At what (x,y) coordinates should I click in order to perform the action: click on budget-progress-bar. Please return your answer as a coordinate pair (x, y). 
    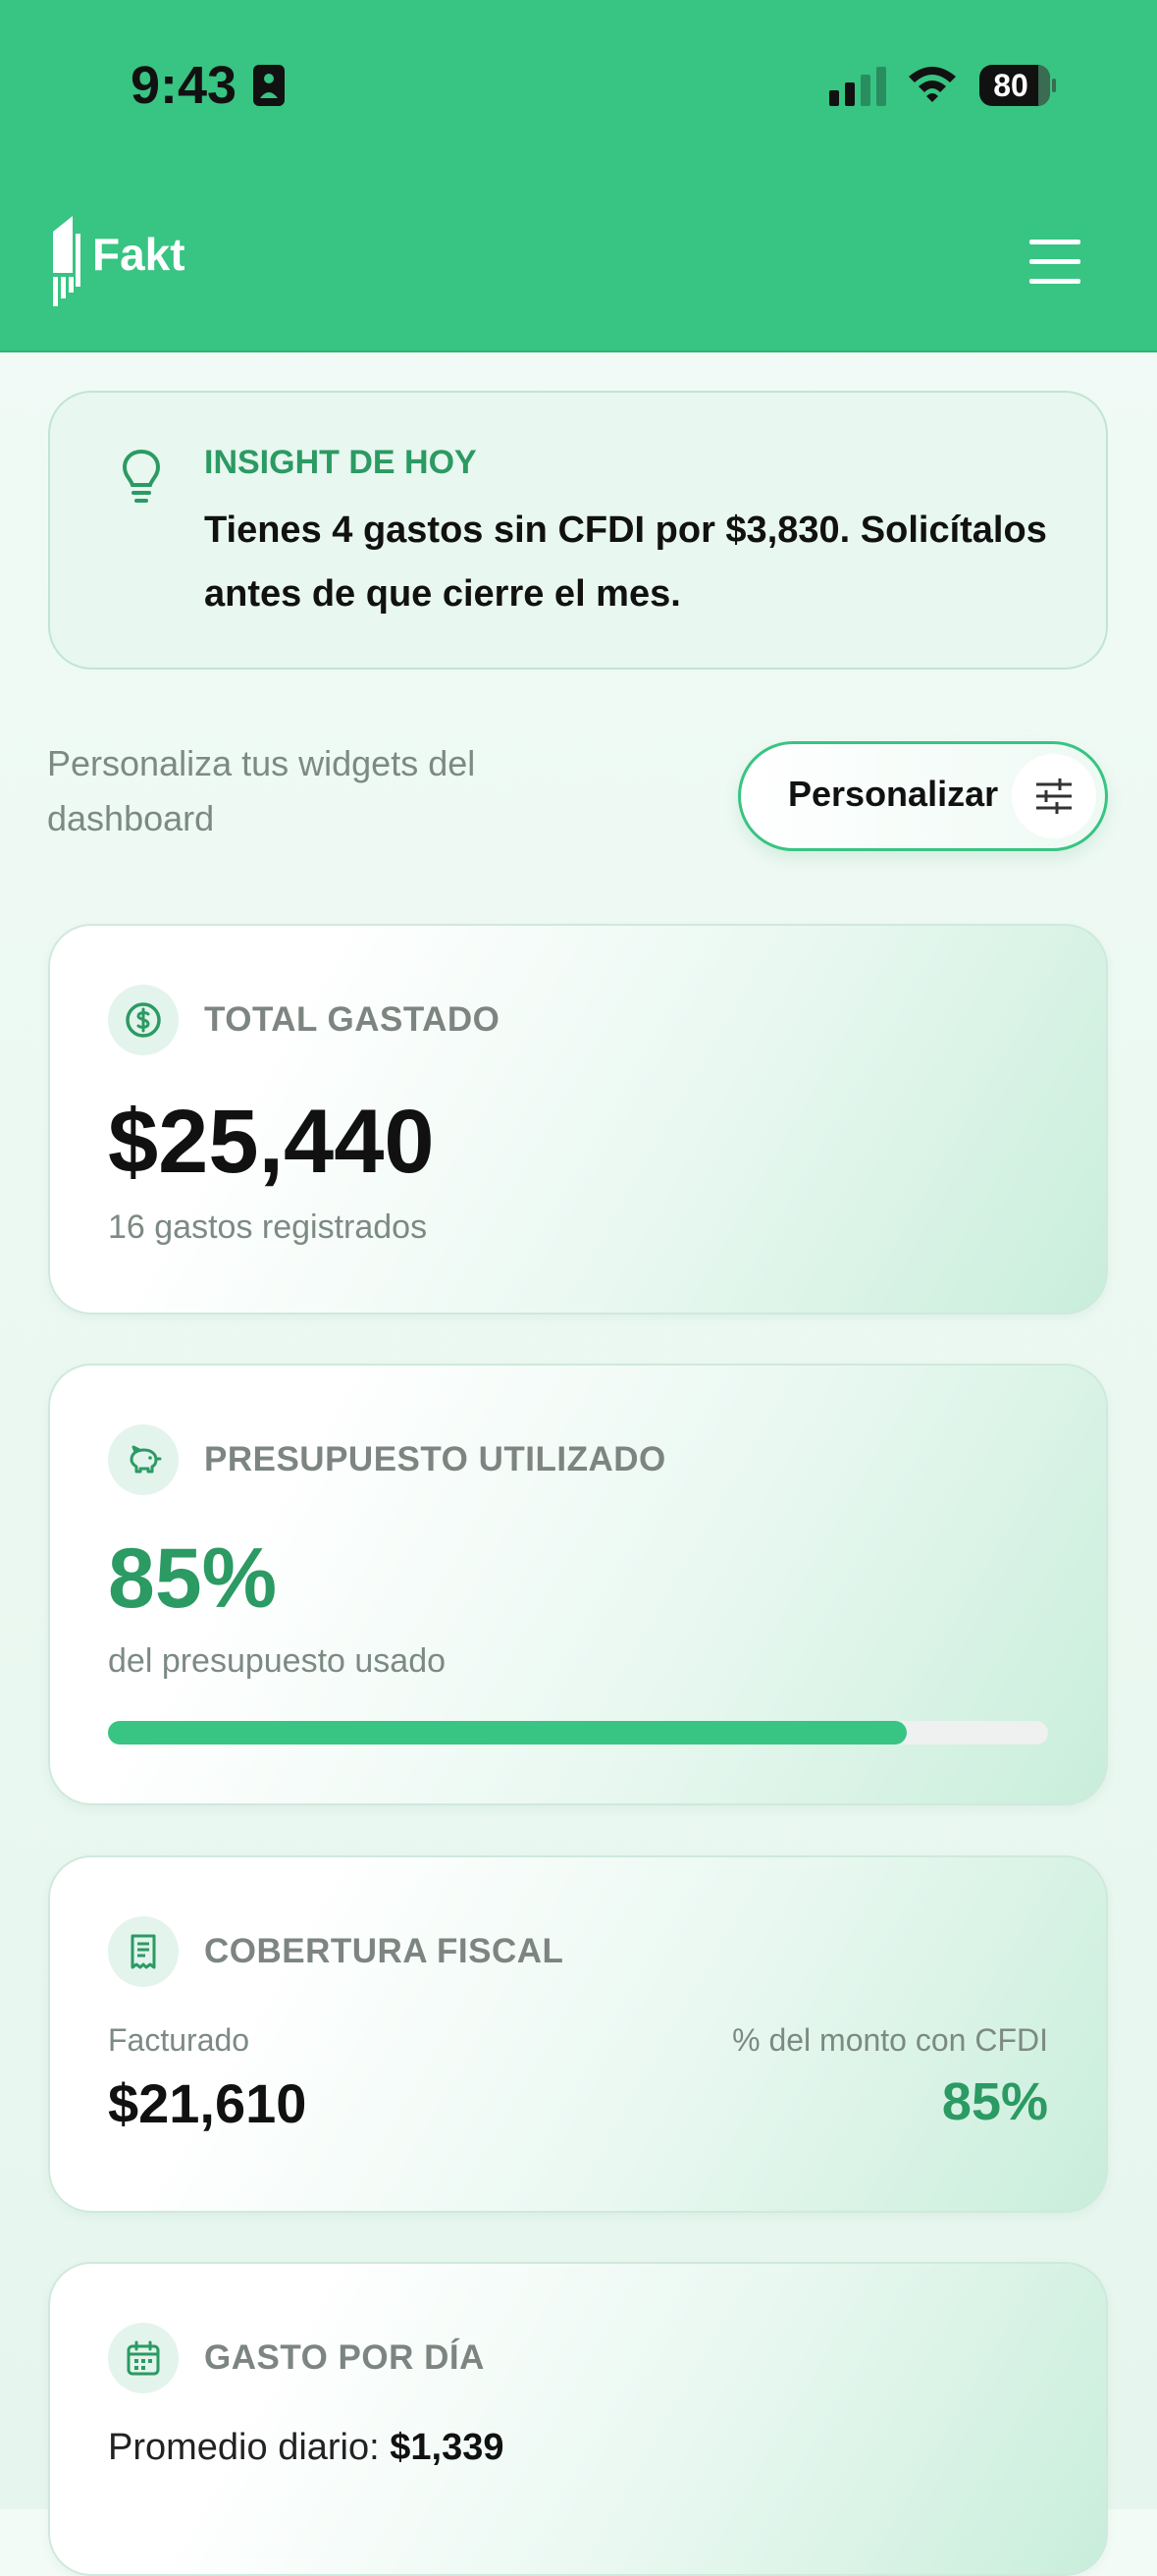
    Looking at the image, I should click on (578, 1732).